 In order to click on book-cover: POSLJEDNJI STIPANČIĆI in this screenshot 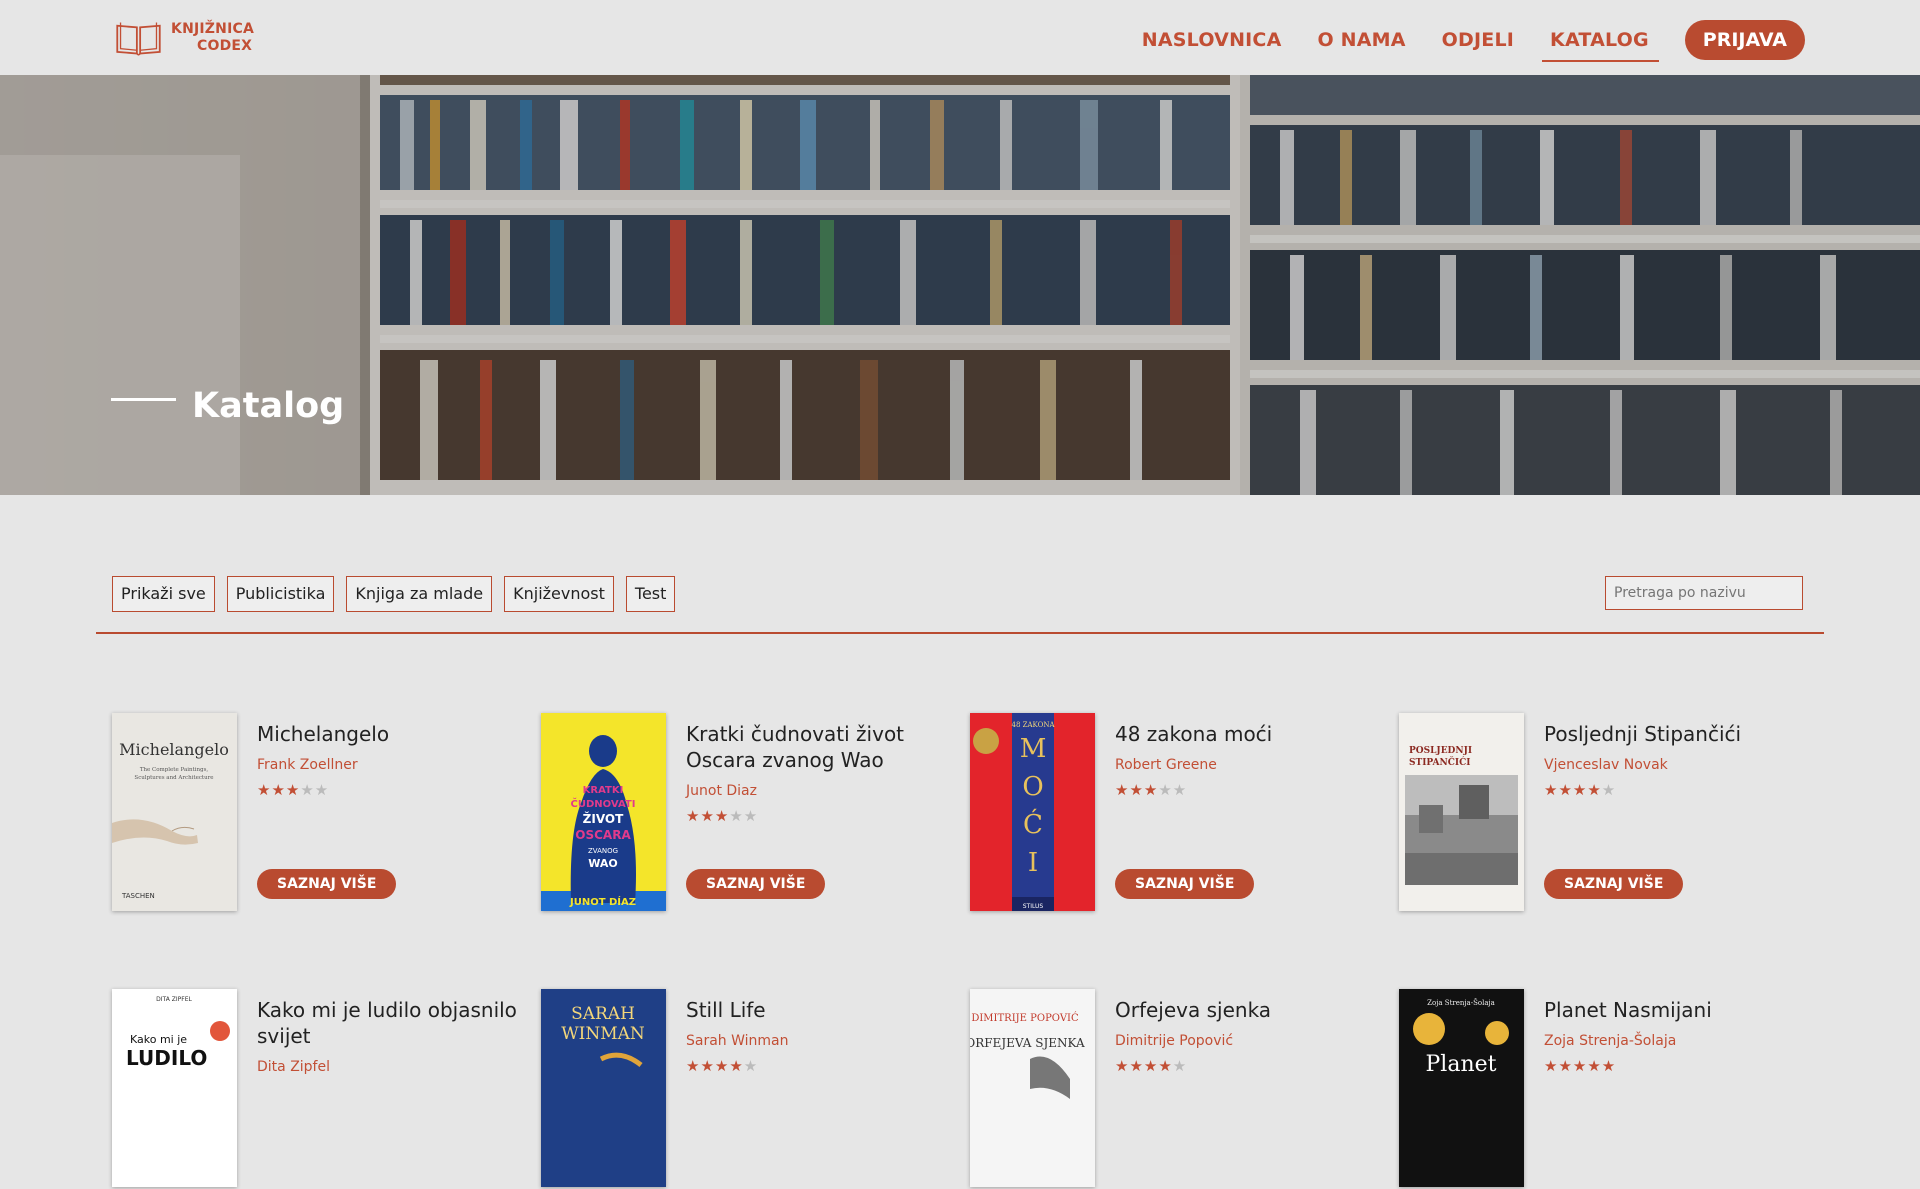, I will do `click(1461, 812)`.